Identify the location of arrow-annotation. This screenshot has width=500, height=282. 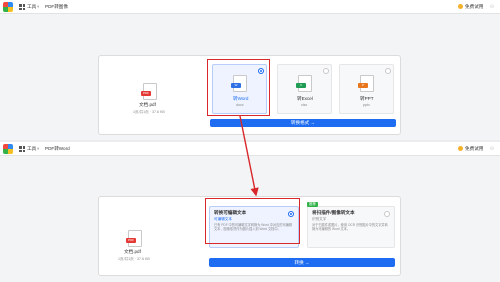
(249, 156).